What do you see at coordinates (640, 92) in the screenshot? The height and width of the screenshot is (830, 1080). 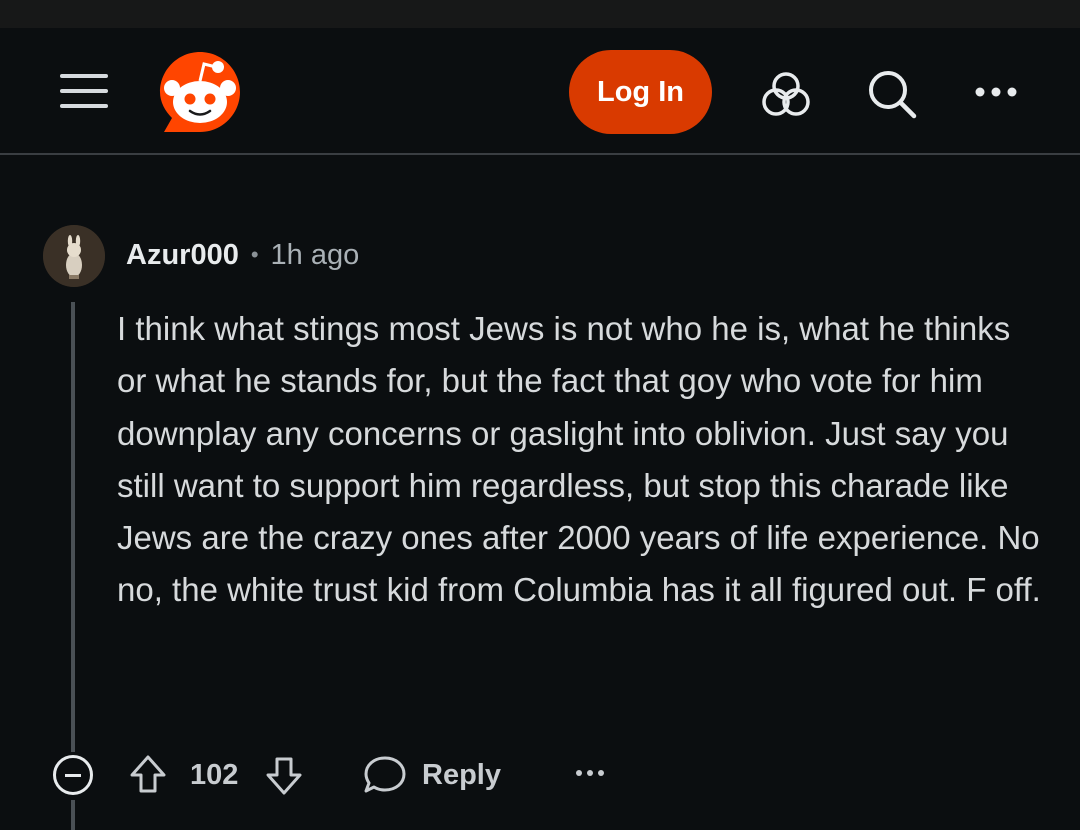 I see `log-in-button: Log In` at bounding box center [640, 92].